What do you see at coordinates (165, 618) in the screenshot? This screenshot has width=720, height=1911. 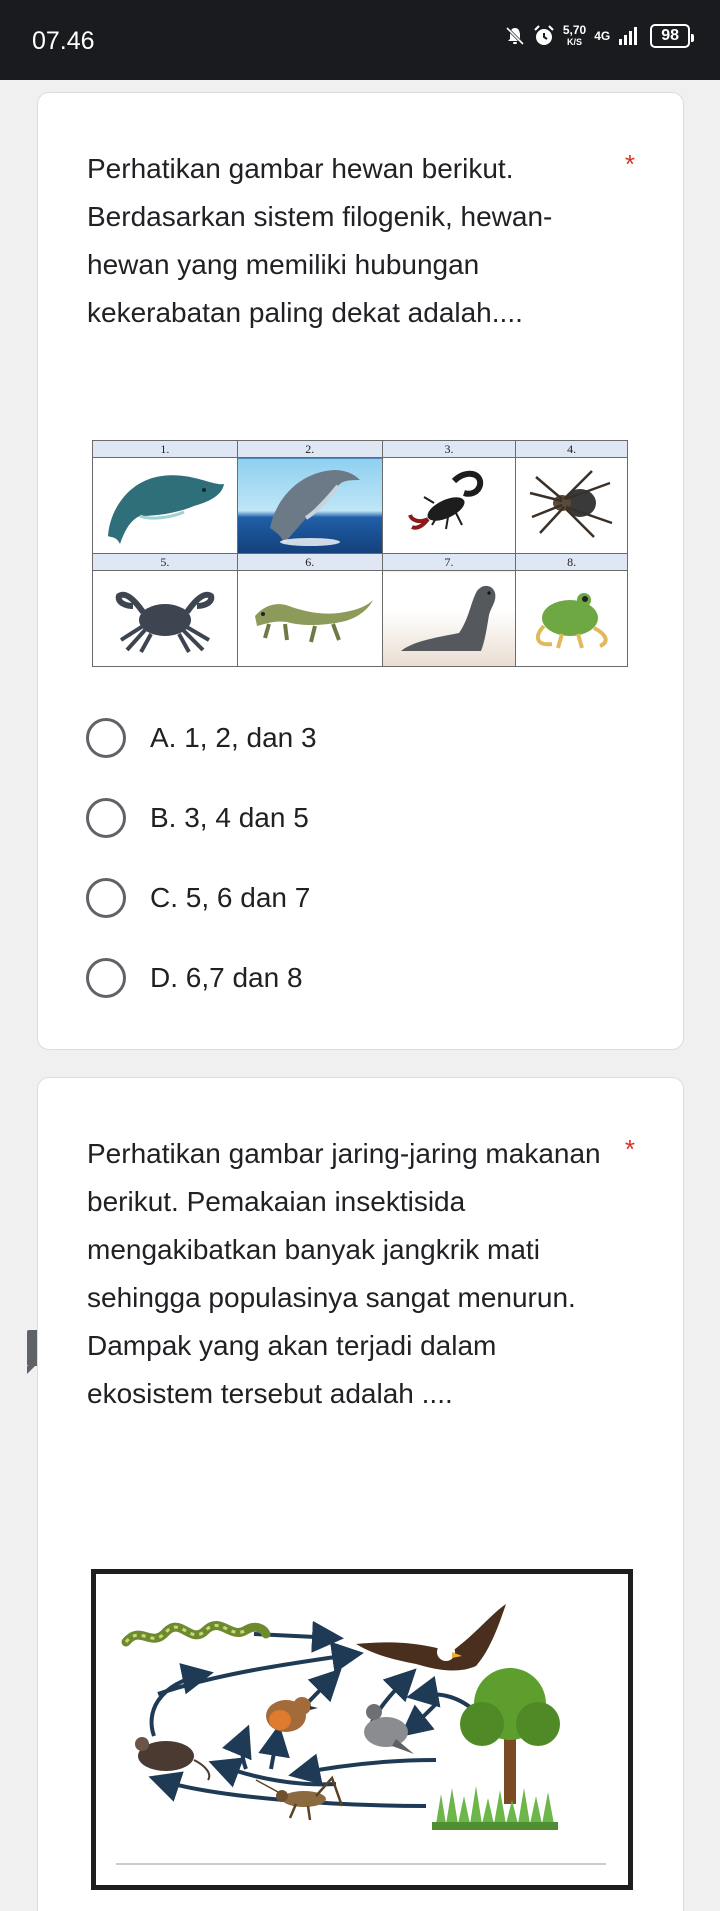 I see `crab-image` at bounding box center [165, 618].